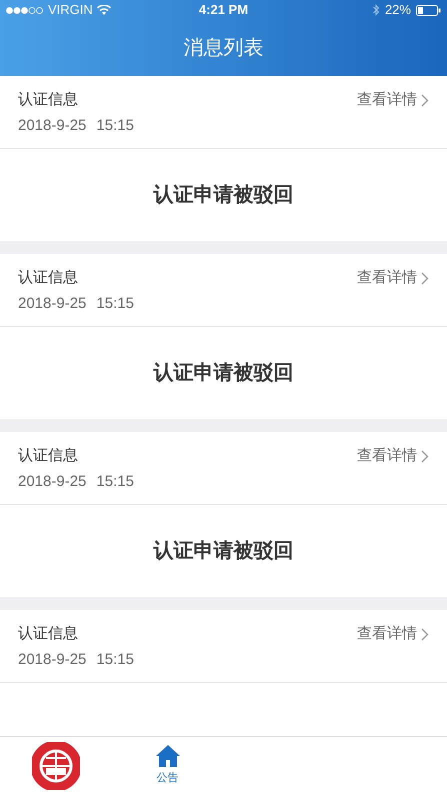  I want to click on battery-percent: 22%, so click(397, 10).